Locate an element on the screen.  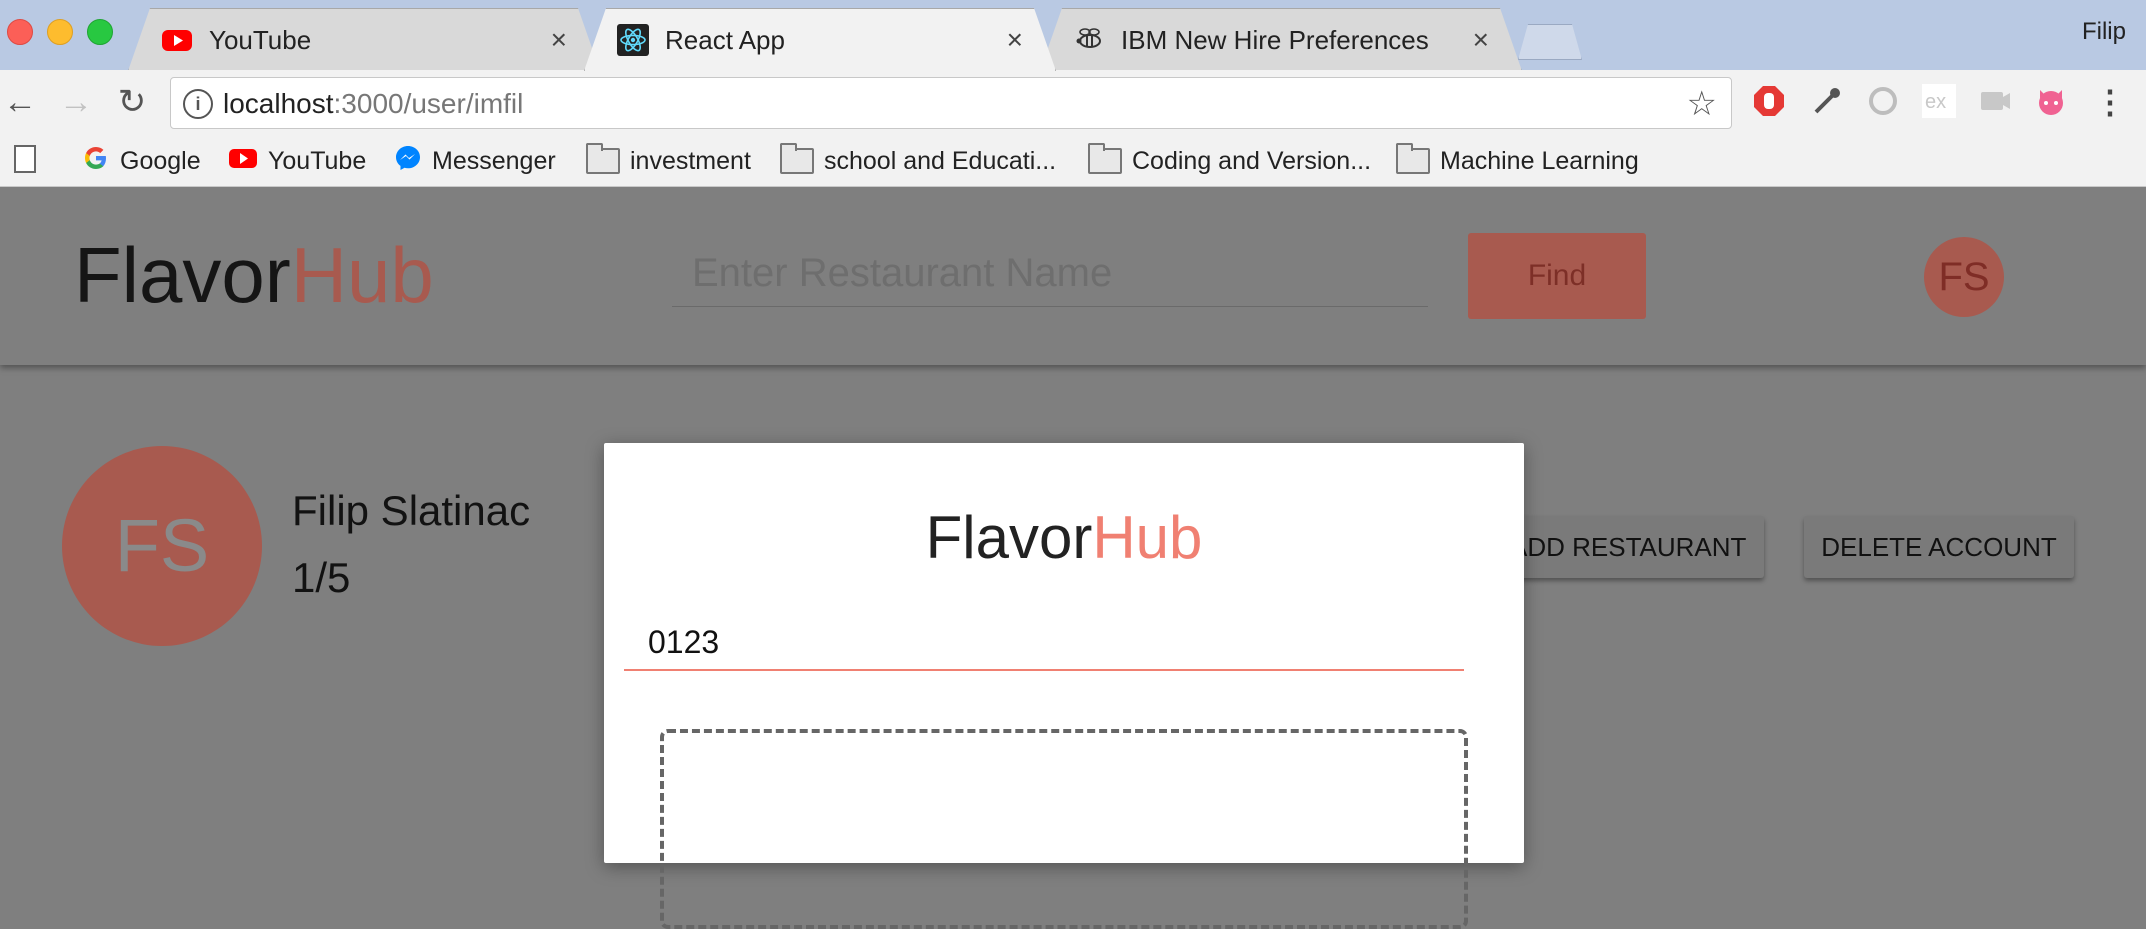
tab-ibm-new-hire: IBM New Hire Preferences × is located at coordinates (1281, 39).